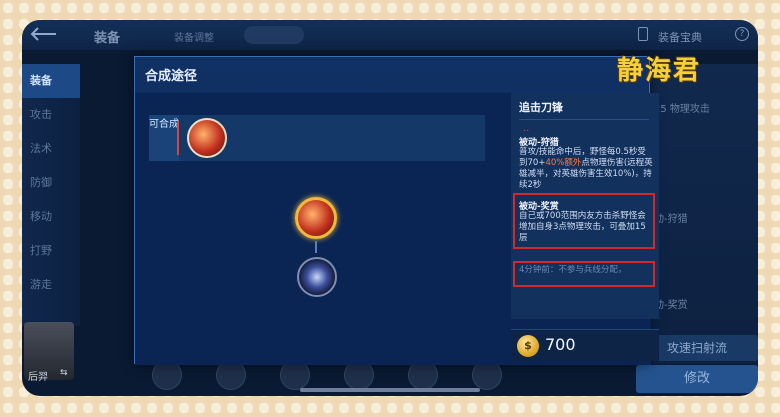 This screenshot has width=780, height=417. I want to click on item-detail-background: 25 物理攻击 动-狩猎 动-奖赏, so click(703, 214).